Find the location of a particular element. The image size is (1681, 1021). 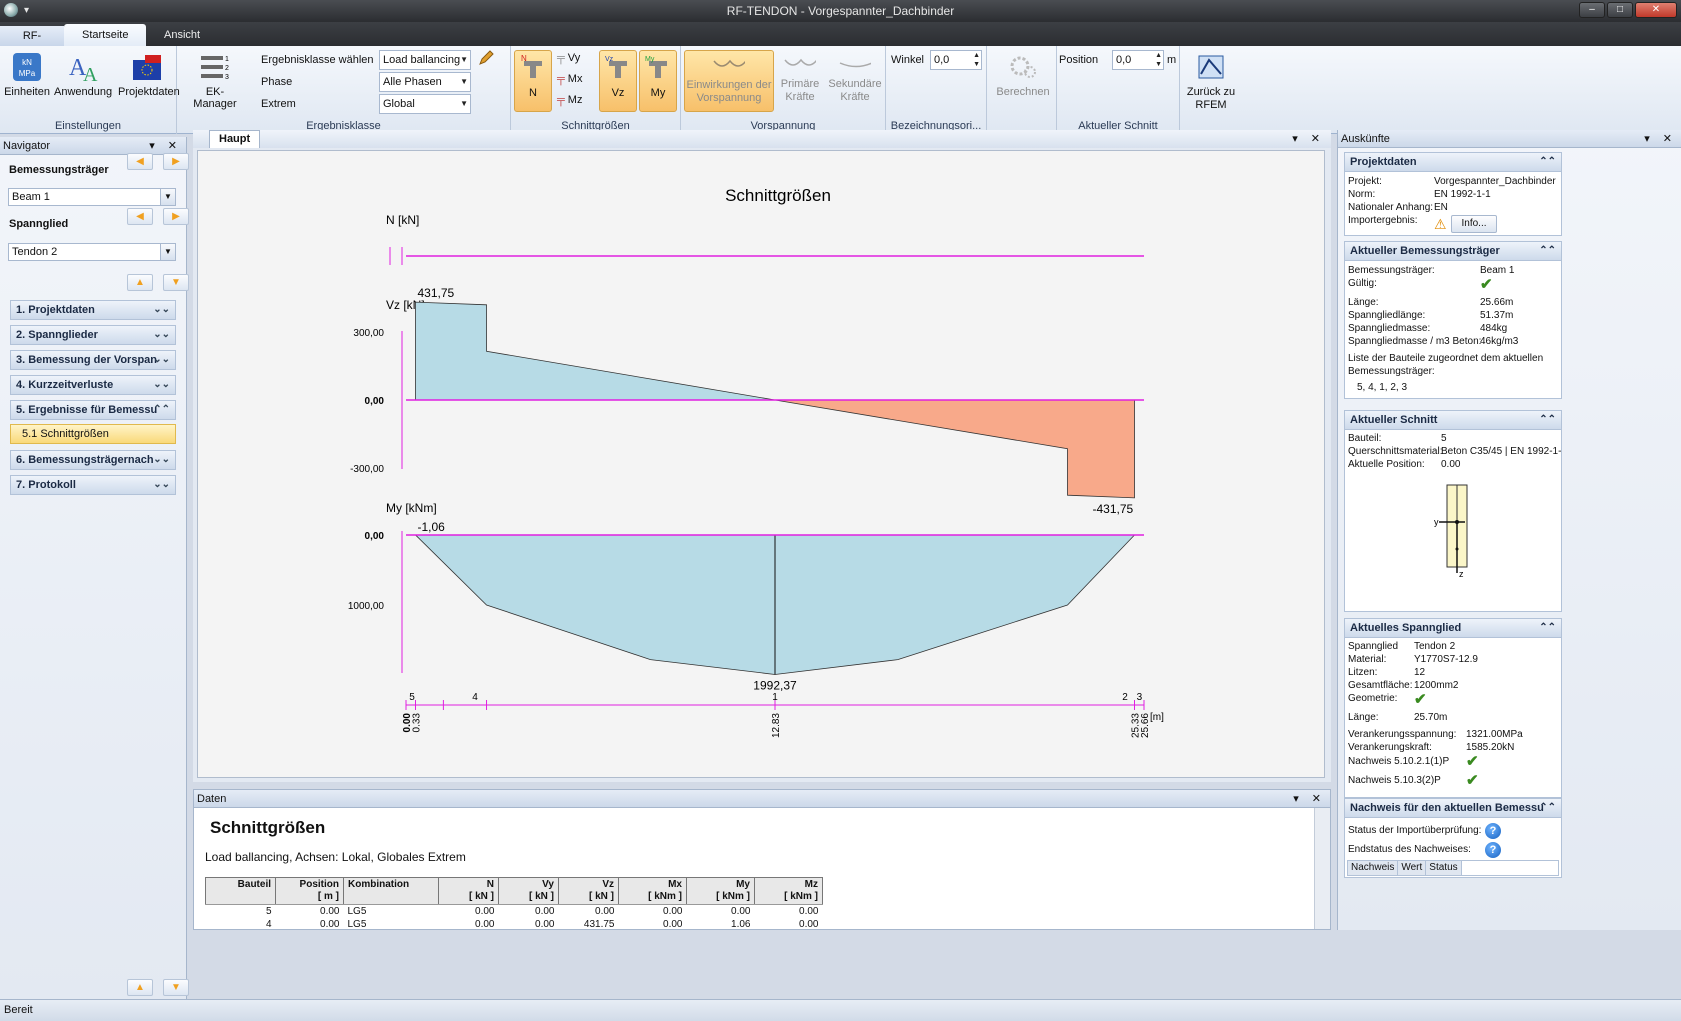

schnitt-n-button: N N is located at coordinates (533, 81).